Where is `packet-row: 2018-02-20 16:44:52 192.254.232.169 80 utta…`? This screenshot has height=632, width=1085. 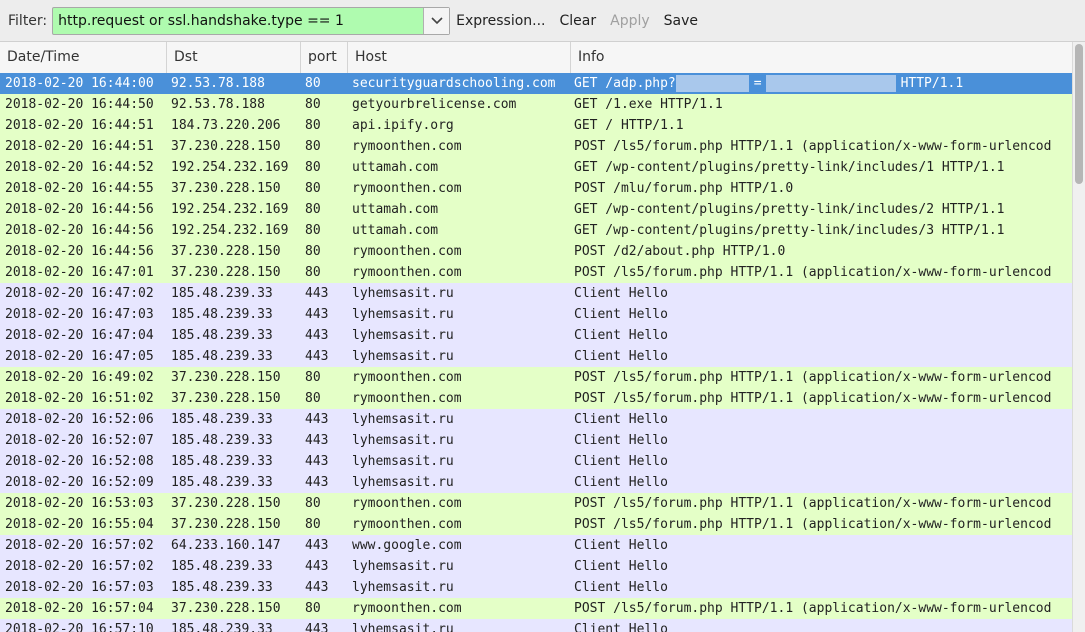
packet-row: 2018-02-20 16:44:52 192.254.232.169 80 utta… is located at coordinates (536, 167).